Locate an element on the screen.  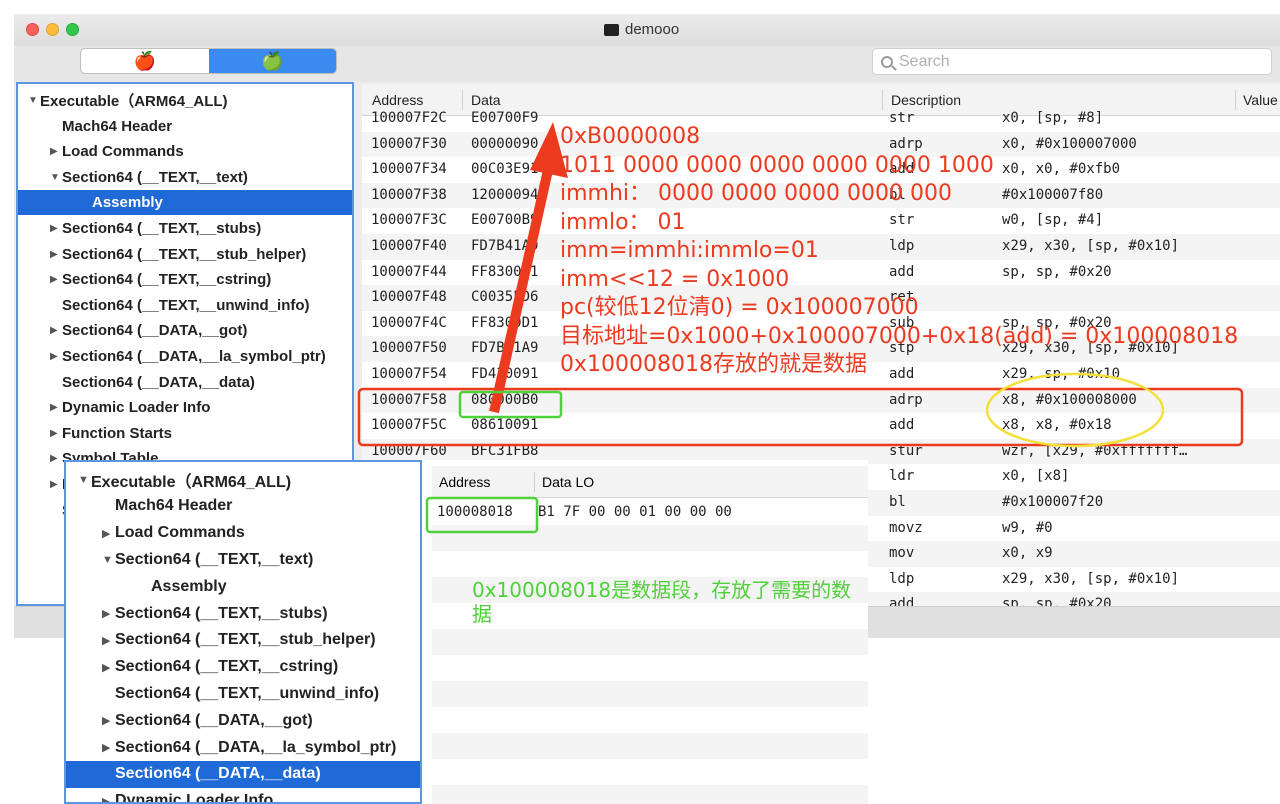
yellow-highlight-ellipse is located at coordinates (1075, 410).